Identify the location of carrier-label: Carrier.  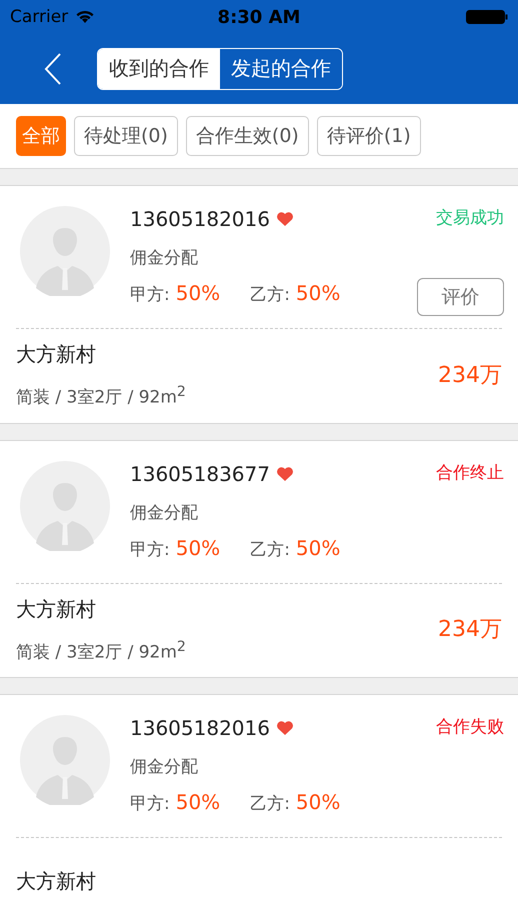
(39, 17).